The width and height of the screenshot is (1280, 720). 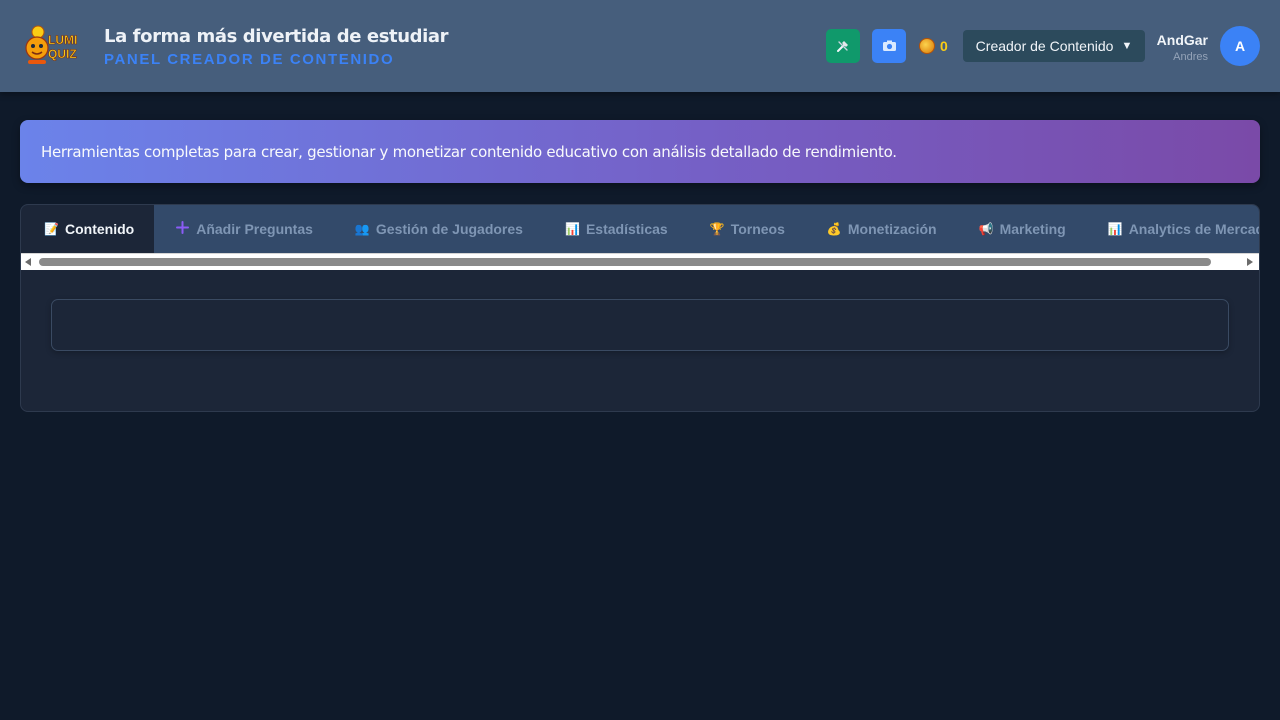 What do you see at coordinates (640, 325) in the screenshot?
I see `content-area` at bounding box center [640, 325].